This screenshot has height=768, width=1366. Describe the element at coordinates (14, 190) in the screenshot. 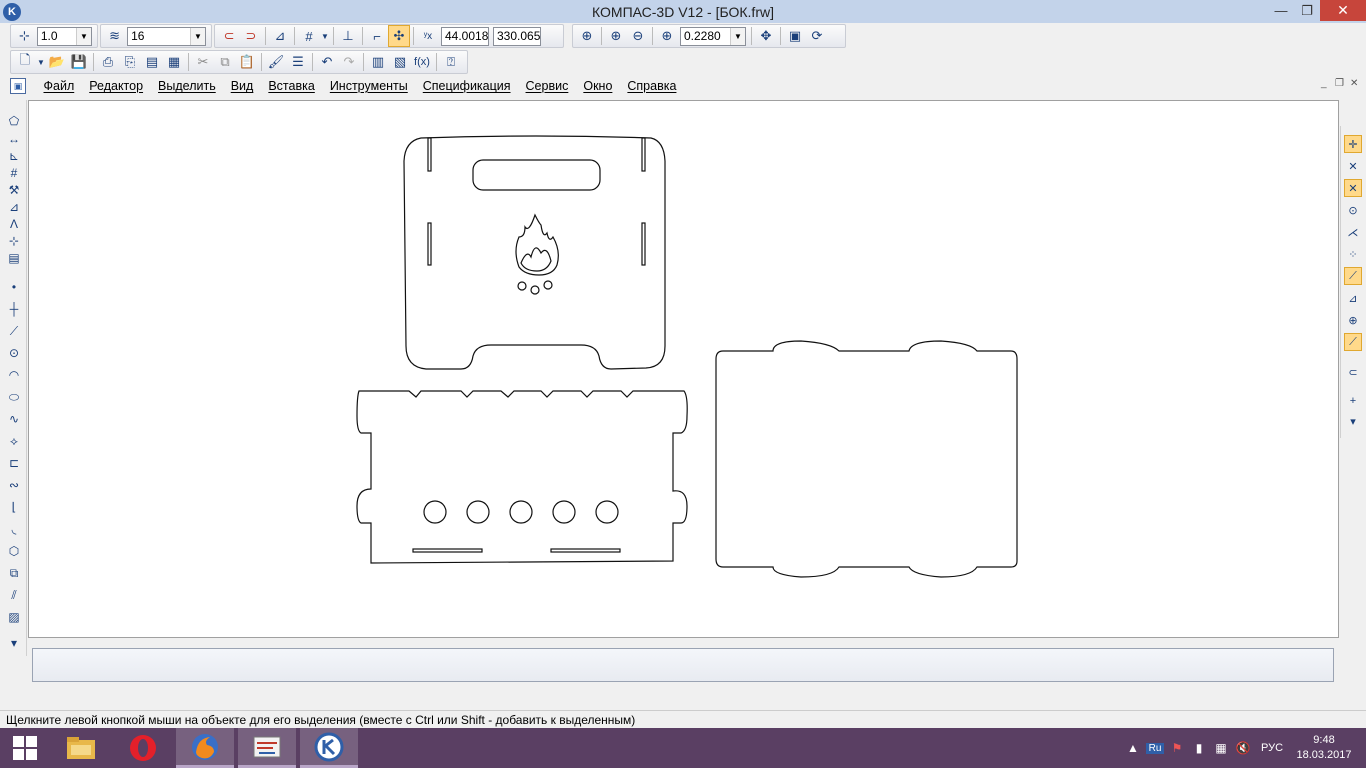

I see `parametrization-panel-icon: ⚒` at that location.